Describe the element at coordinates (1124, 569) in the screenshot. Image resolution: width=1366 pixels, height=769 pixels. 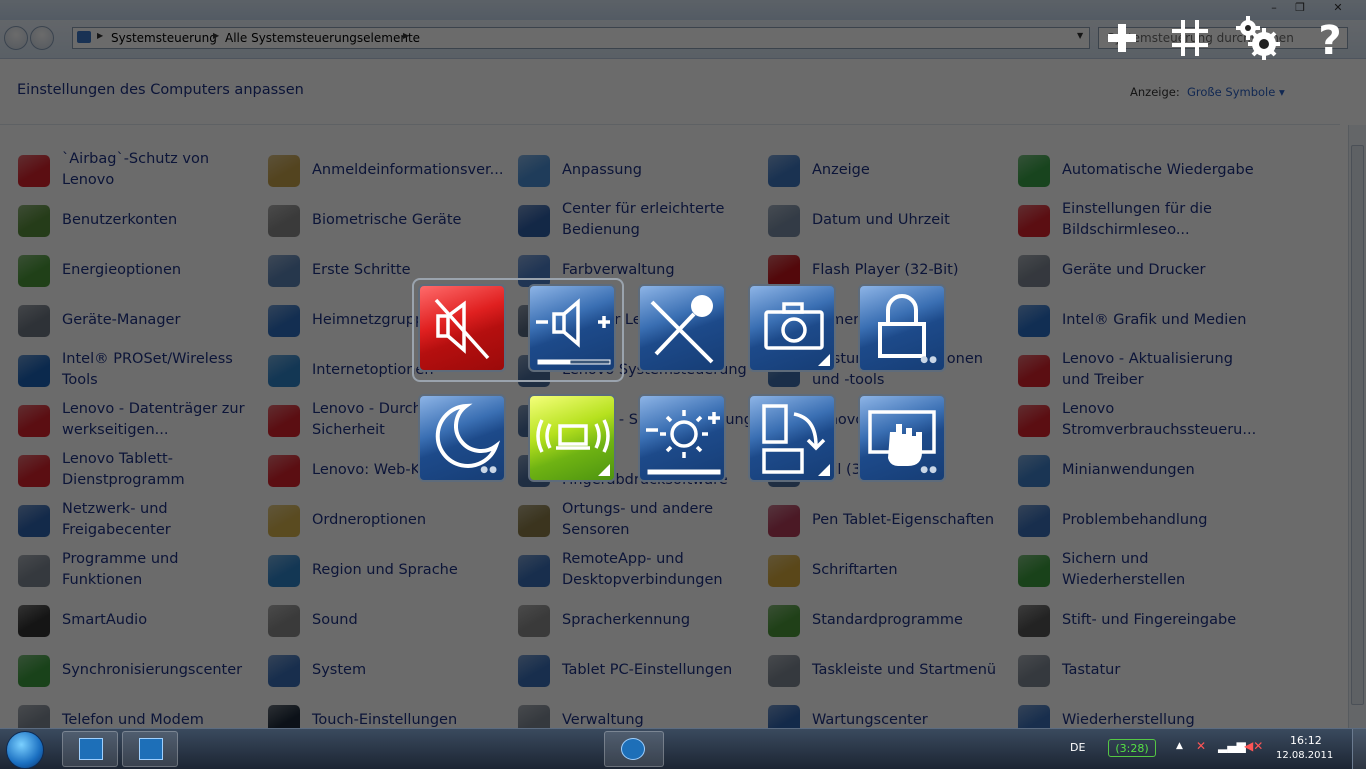
I see `item-label: Sichern und Wiederherstellen` at that location.